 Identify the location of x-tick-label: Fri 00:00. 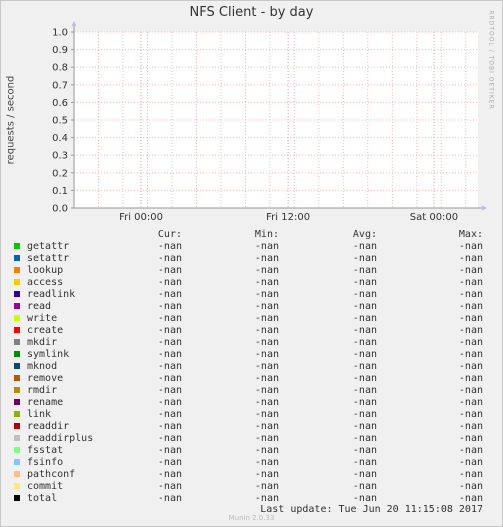
(141, 217).